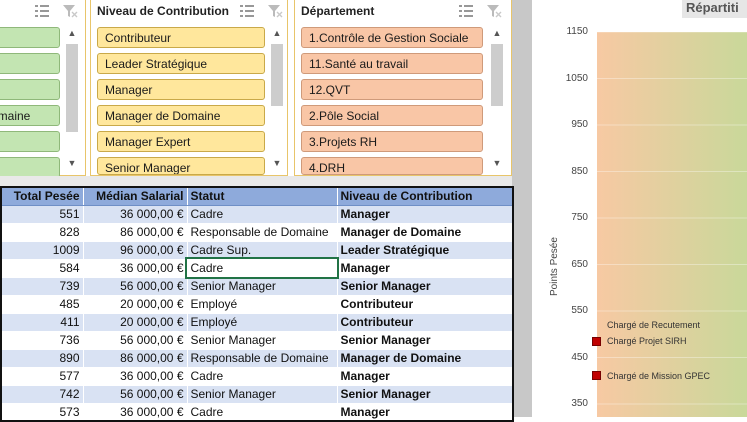  What do you see at coordinates (42, 358) in the screenshot?
I see `cell-total-pesee: 890` at bounding box center [42, 358].